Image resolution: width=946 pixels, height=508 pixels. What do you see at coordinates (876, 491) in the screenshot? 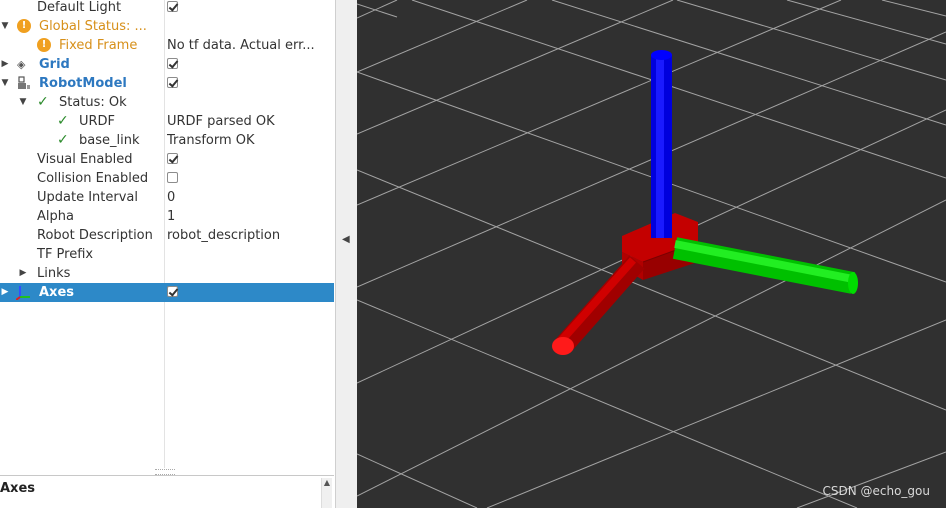
I see `watermark-text: CSDN @echo_gou` at bounding box center [876, 491].